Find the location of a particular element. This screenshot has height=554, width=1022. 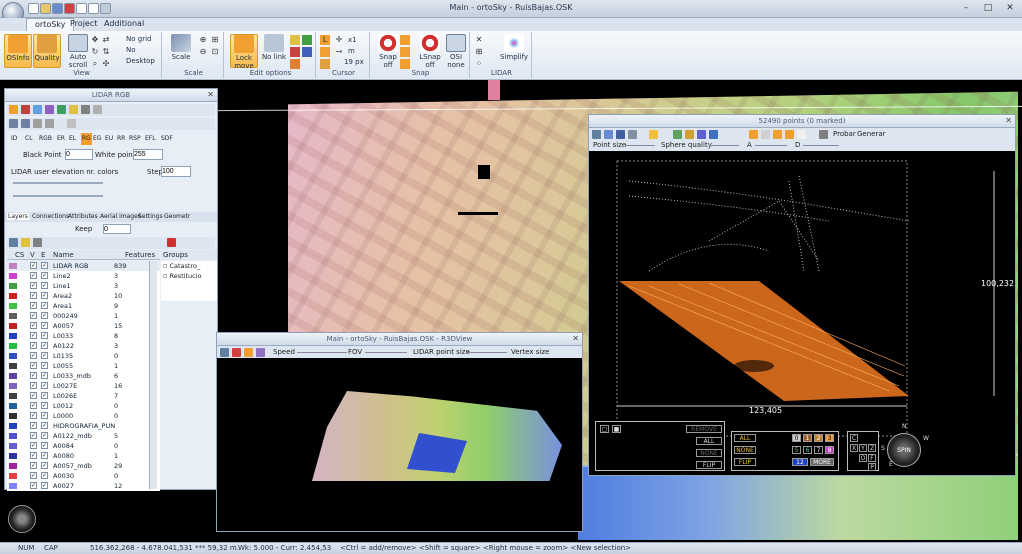

mode-efl: EFL is located at coordinates (150, 139).